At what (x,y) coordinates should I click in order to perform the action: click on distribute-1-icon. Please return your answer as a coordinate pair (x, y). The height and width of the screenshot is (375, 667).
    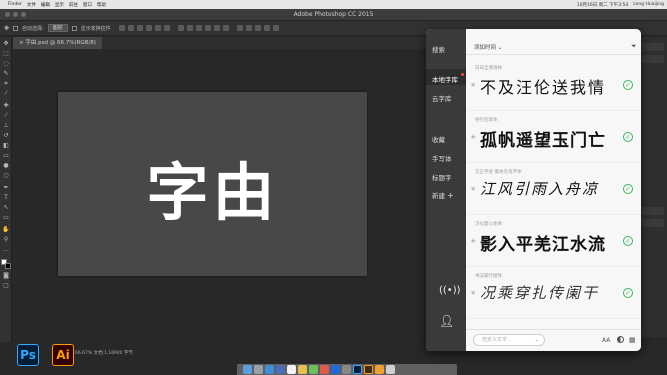
    Looking at the image, I should click on (180, 28).